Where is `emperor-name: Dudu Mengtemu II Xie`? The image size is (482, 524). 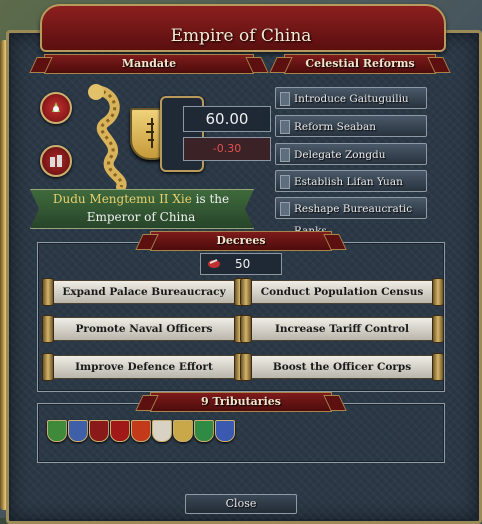 emperor-name: Dudu Mengtemu II Xie is located at coordinates (122, 199).